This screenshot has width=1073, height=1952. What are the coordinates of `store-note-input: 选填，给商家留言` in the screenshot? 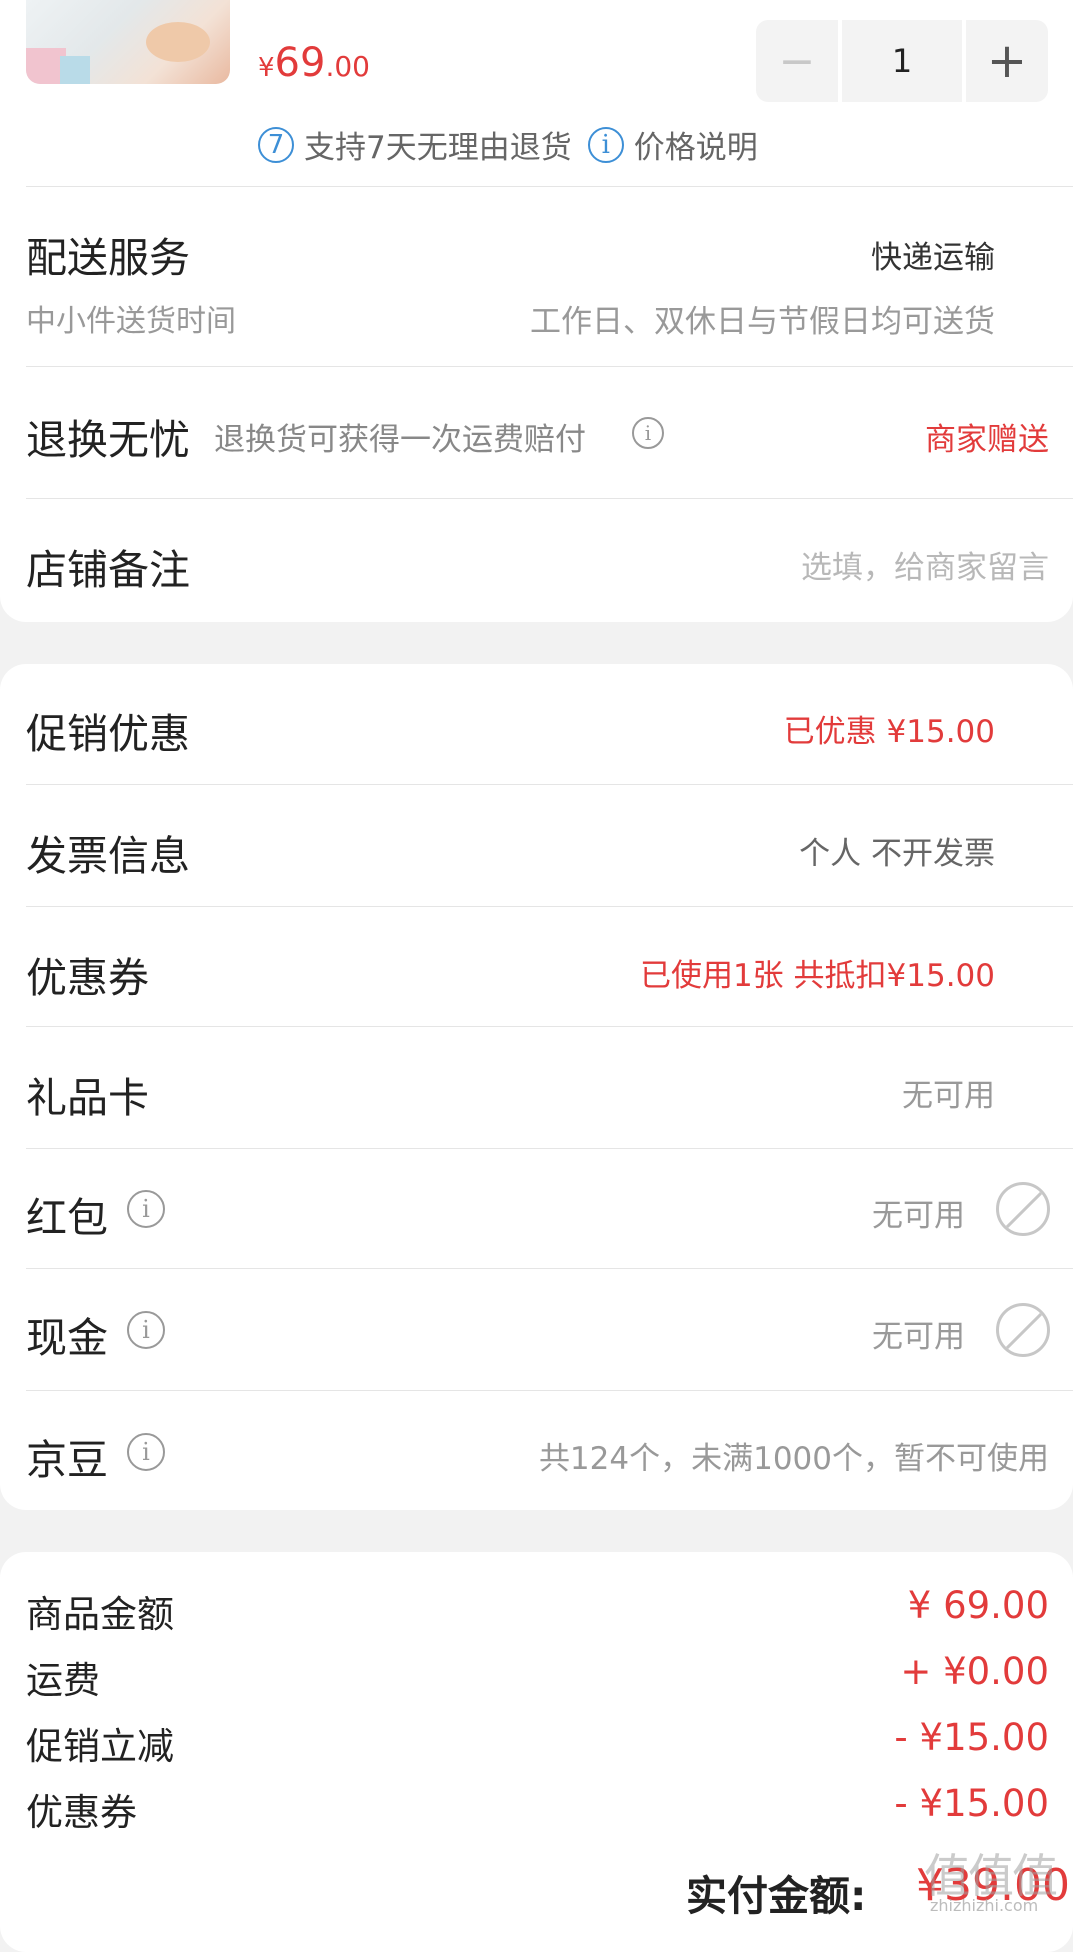 It's located at (925, 564).